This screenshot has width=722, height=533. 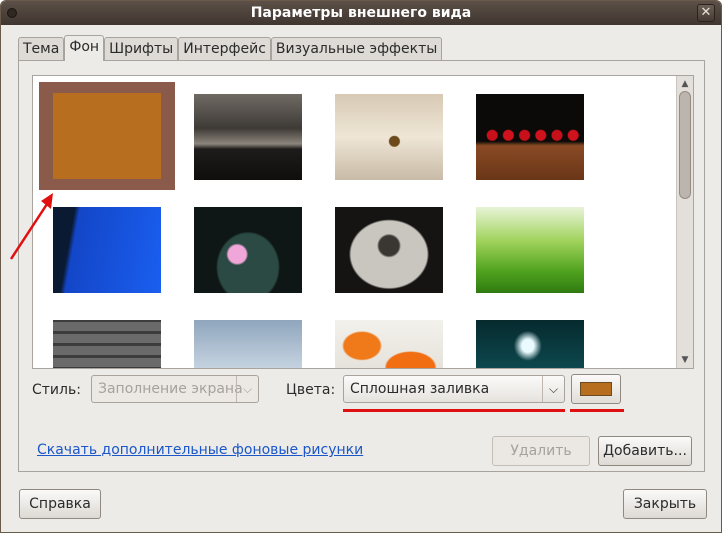 I want to click on wallpaper-cherries-on-wood, so click(x=530, y=137).